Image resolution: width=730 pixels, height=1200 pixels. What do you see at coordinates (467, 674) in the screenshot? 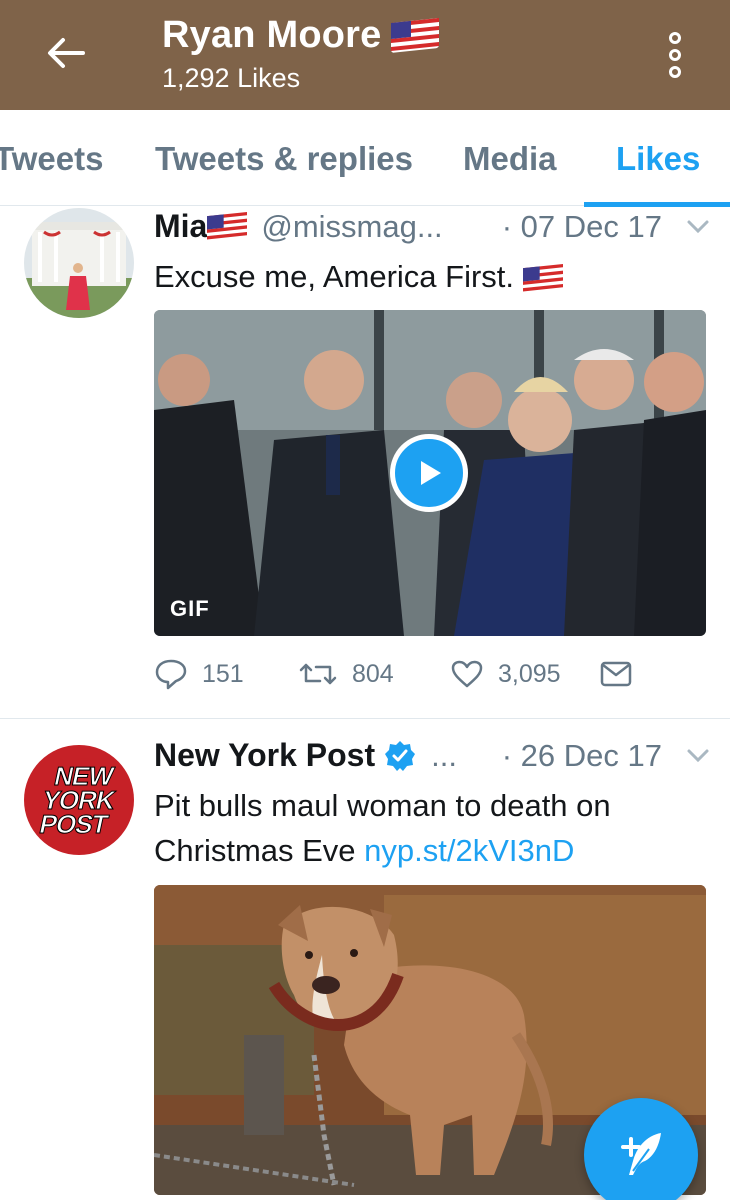
I see `heart-icon` at bounding box center [467, 674].